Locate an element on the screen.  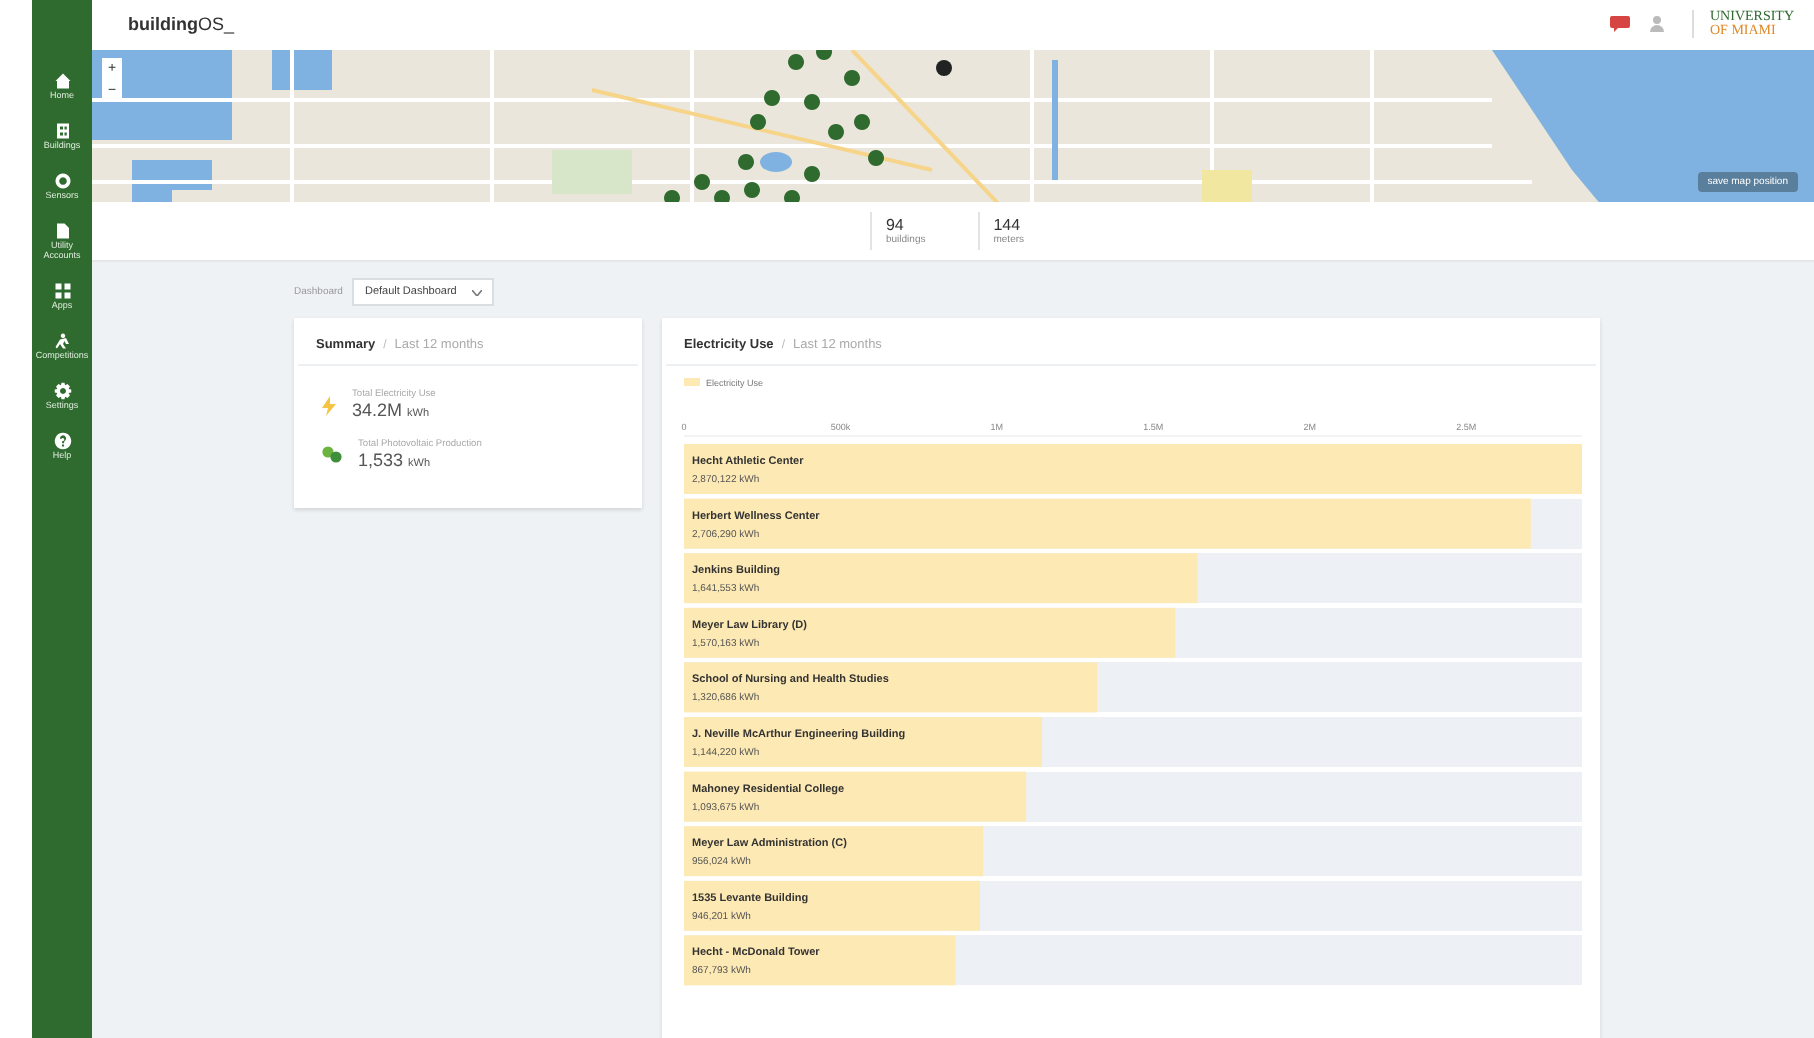
home-icon is located at coordinates (62, 81).